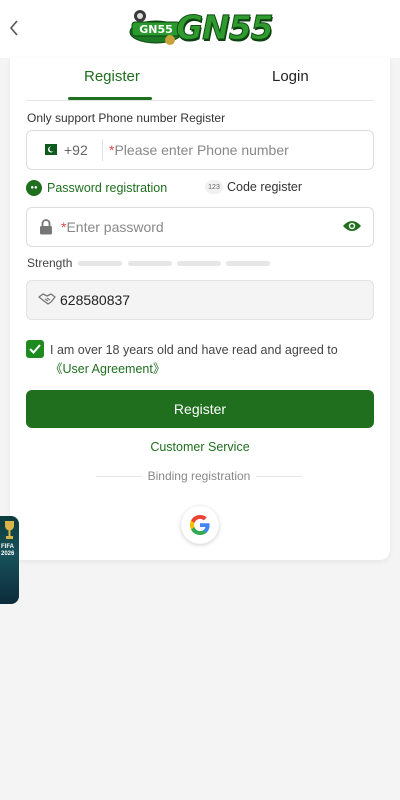  I want to click on code-register-label: Code register, so click(265, 187).